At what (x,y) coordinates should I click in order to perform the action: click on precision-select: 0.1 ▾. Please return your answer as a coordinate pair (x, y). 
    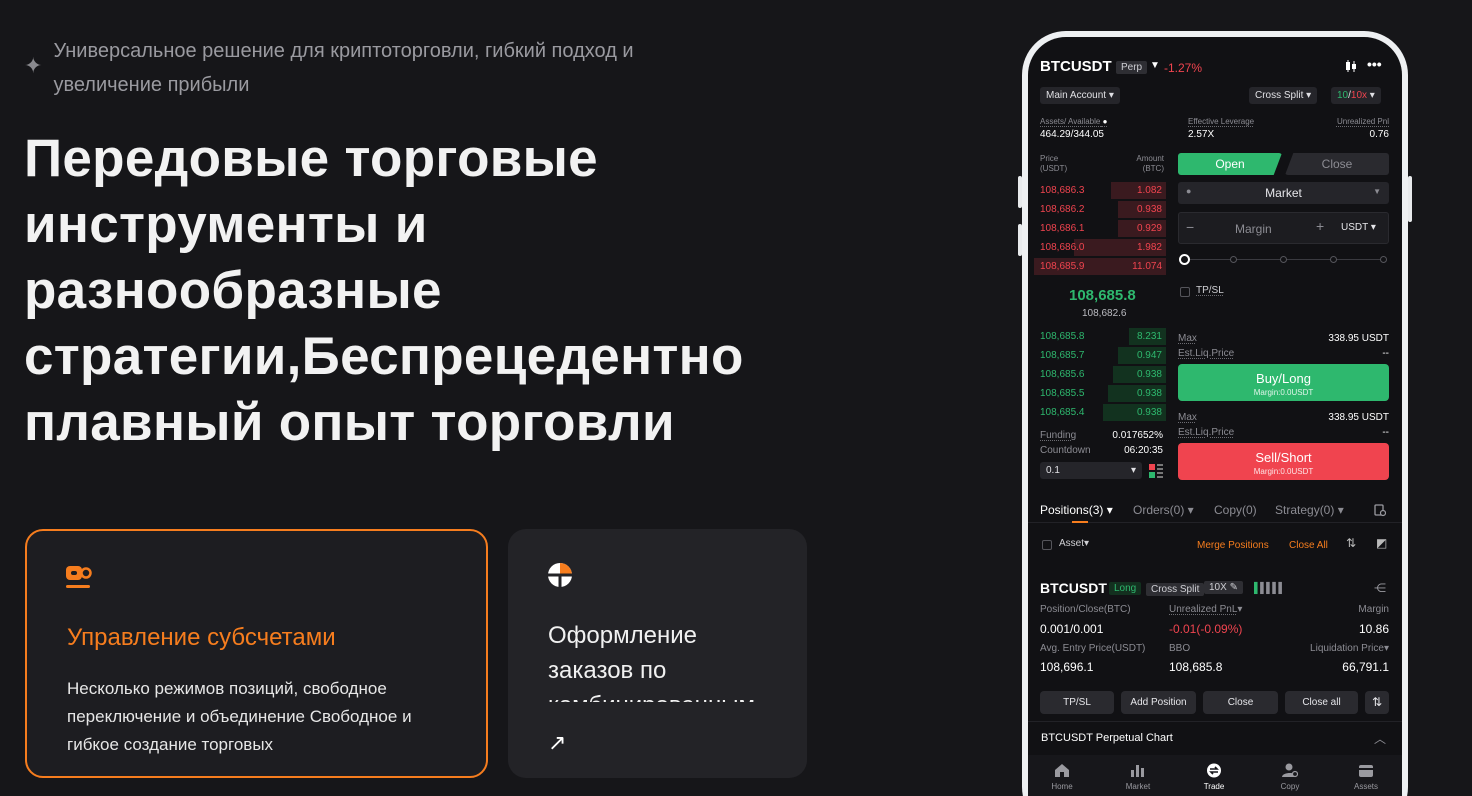
    Looking at the image, I should click on (1091, 470).